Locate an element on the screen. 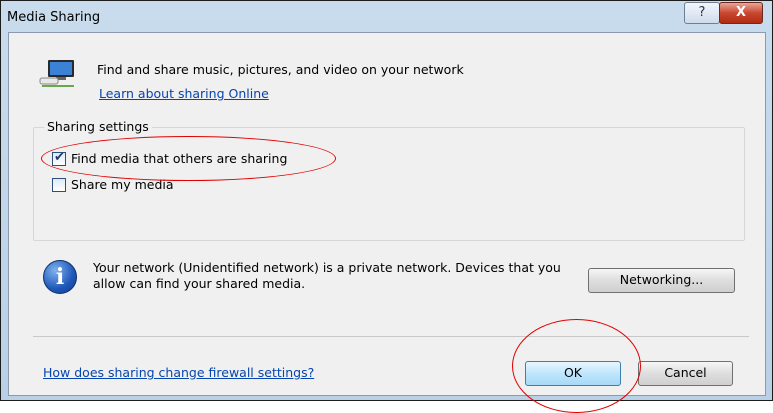 Image resolution: width=773 pixels, height=413 pixels. help-button: ? is located at coordinates (702, 13).